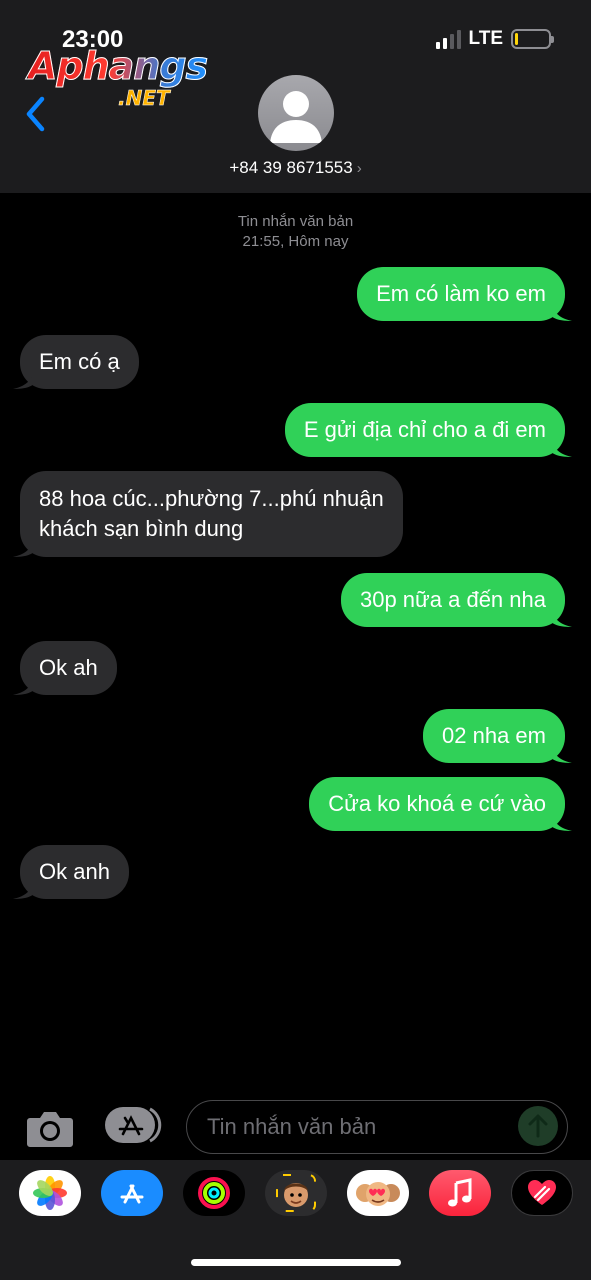 The height and width of the screenshot is (1280, 591). I want to click on message-bubble-incoming: Em có ạ, so click(76, 362).